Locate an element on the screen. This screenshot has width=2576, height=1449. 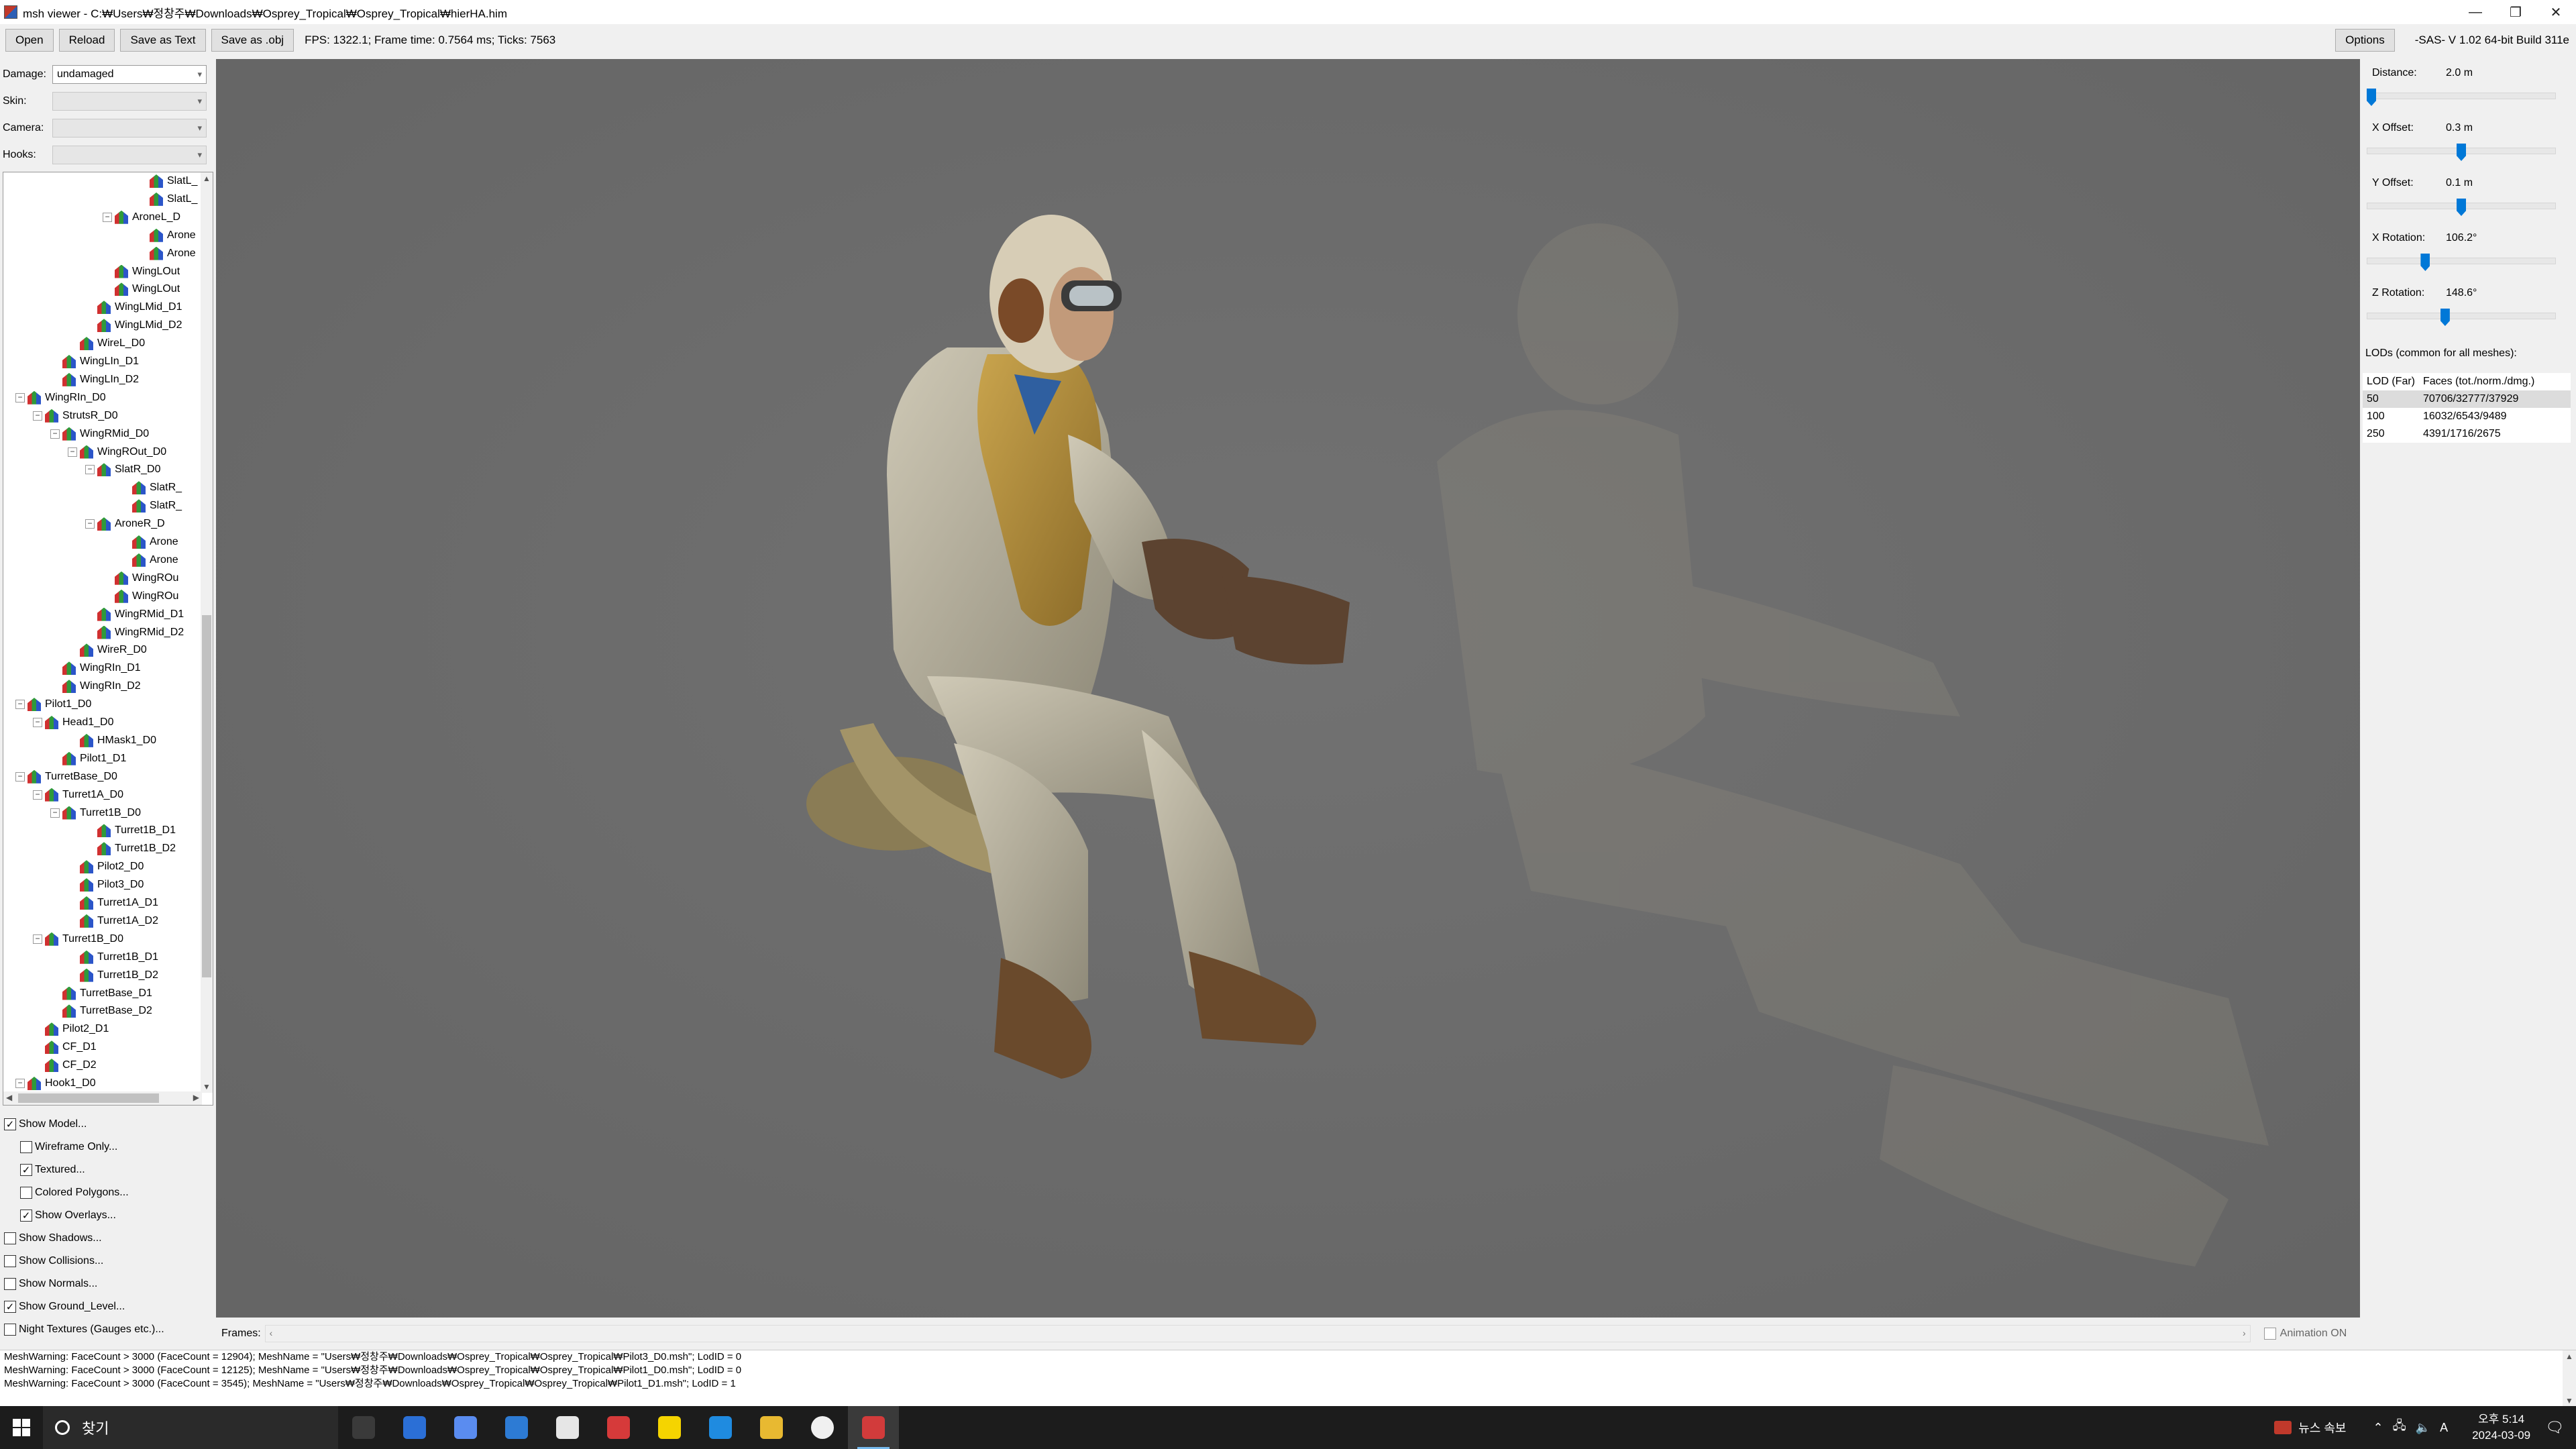
chevron-right-icon: › is located at coordinates (2244, 1333).